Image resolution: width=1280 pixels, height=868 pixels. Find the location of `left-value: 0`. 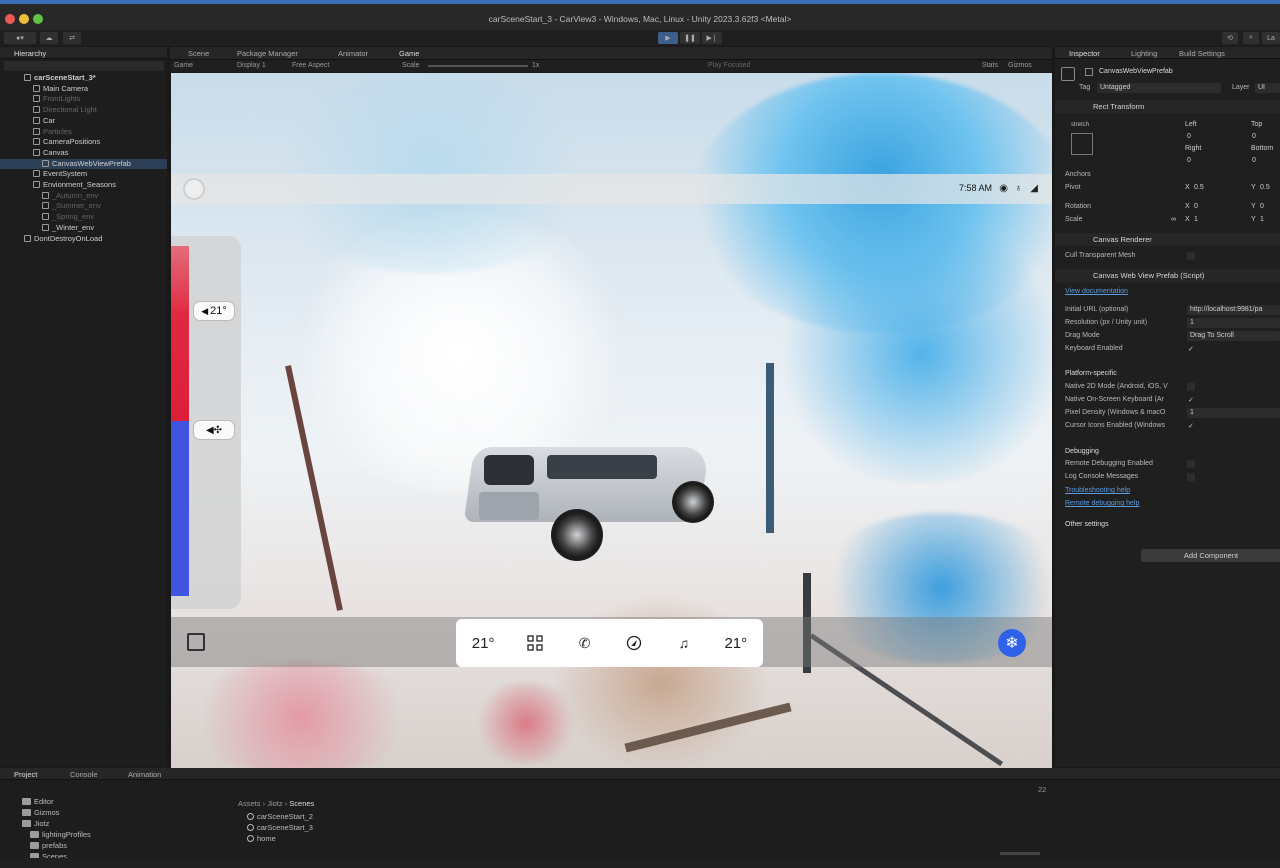

left-value: 0 is located at coordinates (1189, 136).